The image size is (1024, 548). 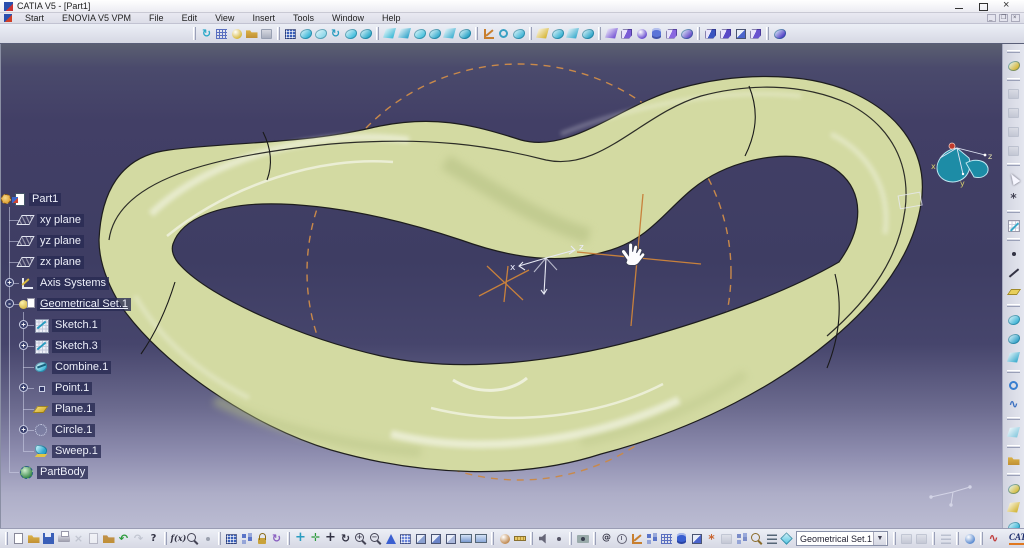 I want to click on formula-icon, so click(x=177, y=539).